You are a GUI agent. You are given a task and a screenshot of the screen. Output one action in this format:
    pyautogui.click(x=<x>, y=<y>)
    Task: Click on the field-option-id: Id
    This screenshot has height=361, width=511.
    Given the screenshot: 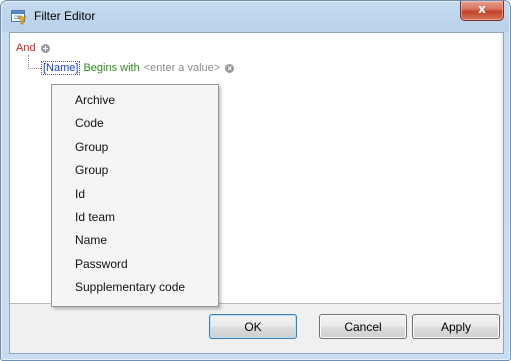 What is the action you would take?
    pyautogui.click(x=135, y=194)
    